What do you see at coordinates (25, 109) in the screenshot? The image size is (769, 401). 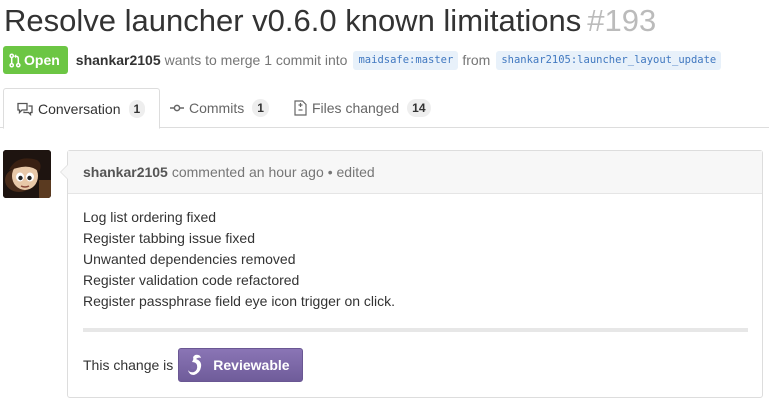 I see `comment-discussion-icon` at bounding box center [25, 109].